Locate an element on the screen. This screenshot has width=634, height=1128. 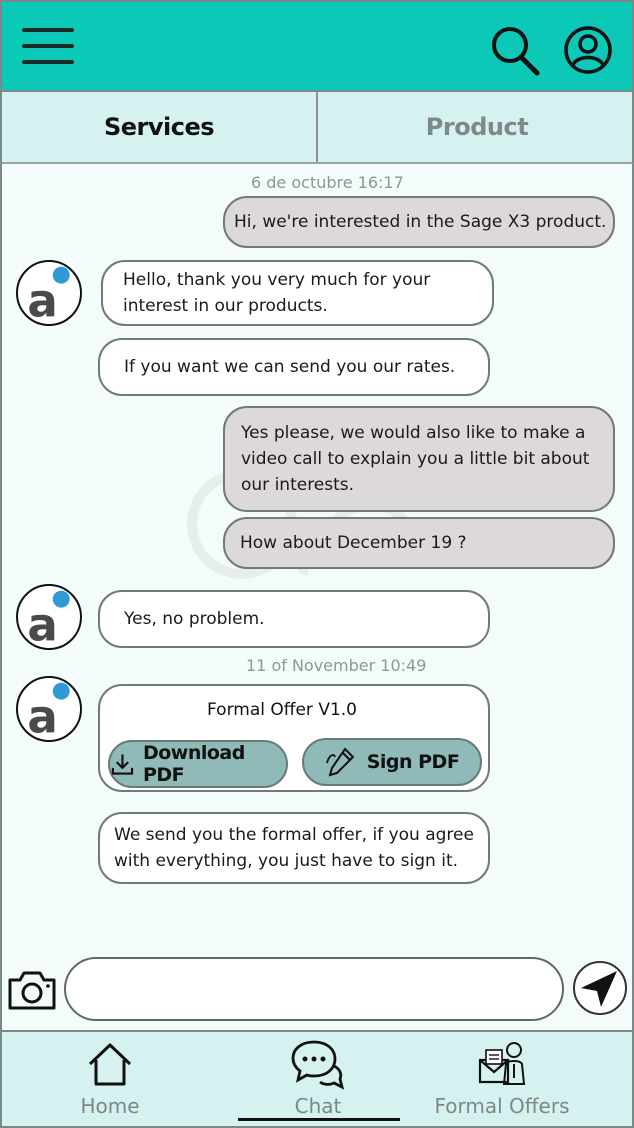
nav-formal-offers-label: Formal Offers is located at coordinates (502, 1106).